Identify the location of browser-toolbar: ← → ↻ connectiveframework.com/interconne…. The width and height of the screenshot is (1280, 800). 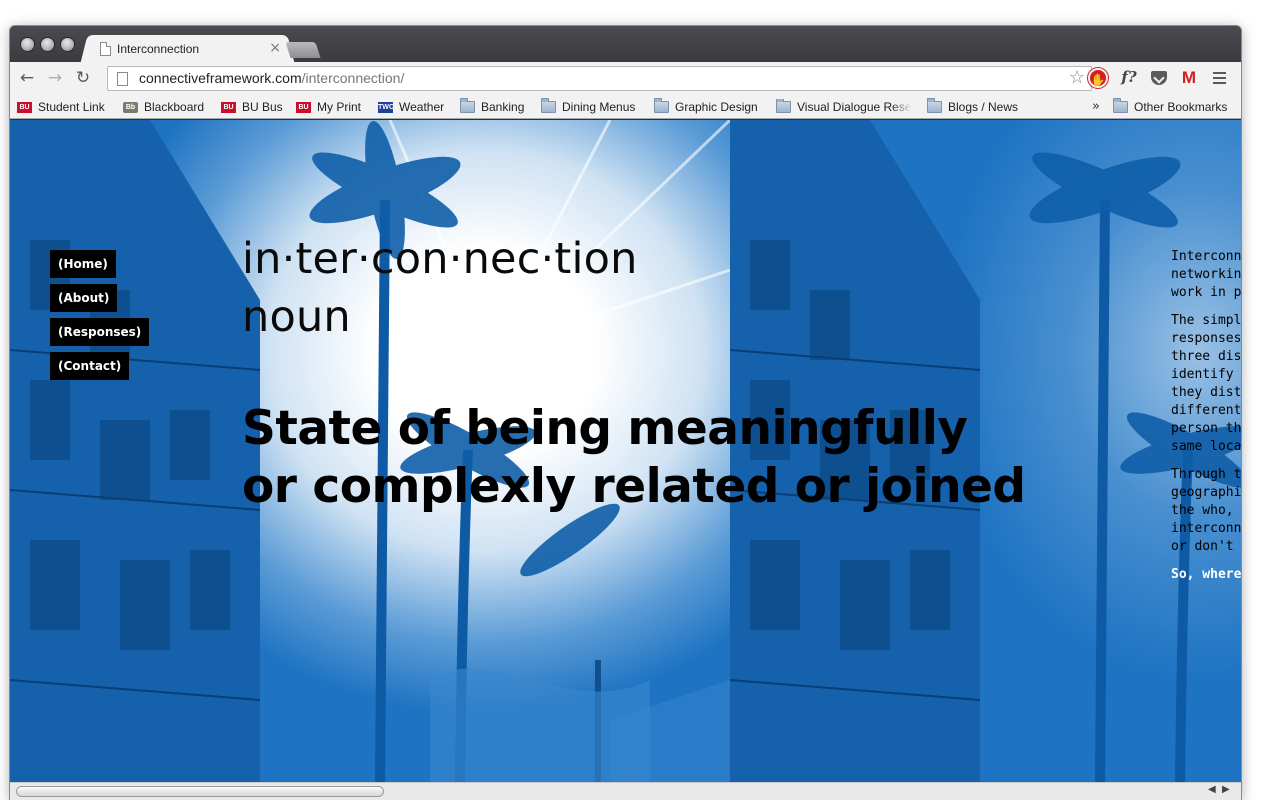
(625, 78).